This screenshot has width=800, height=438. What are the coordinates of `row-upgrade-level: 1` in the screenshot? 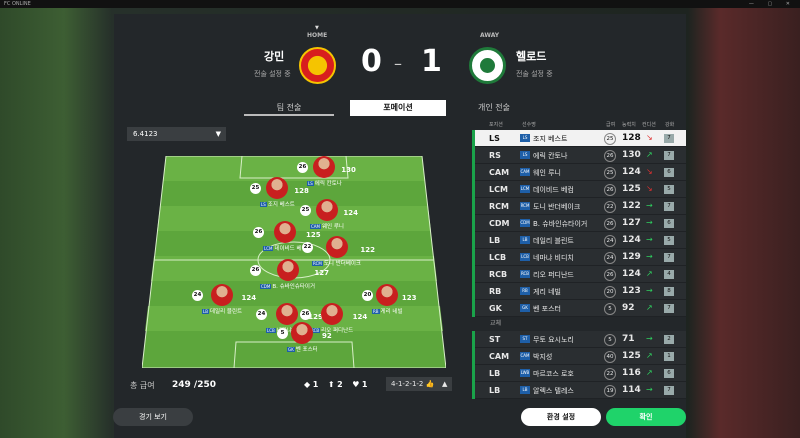 It's located at (669, 356).